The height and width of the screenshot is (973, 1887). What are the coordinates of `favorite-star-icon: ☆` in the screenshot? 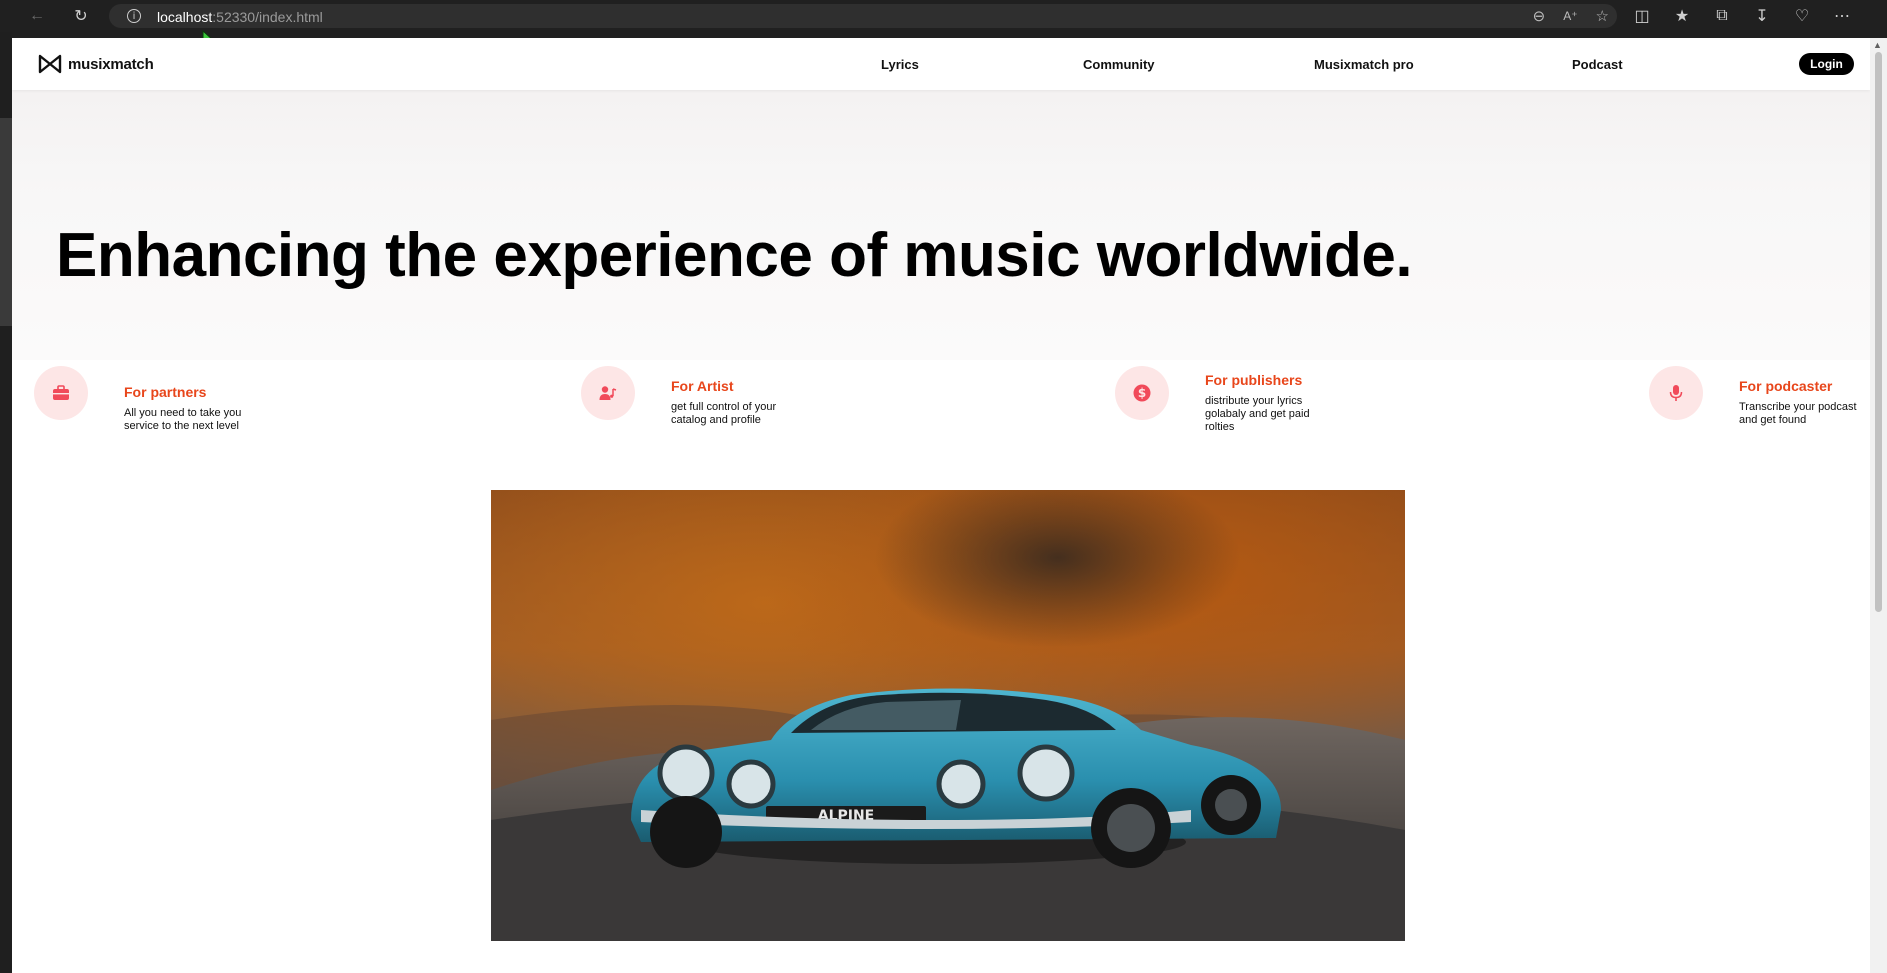 It's located at (1602, 16).